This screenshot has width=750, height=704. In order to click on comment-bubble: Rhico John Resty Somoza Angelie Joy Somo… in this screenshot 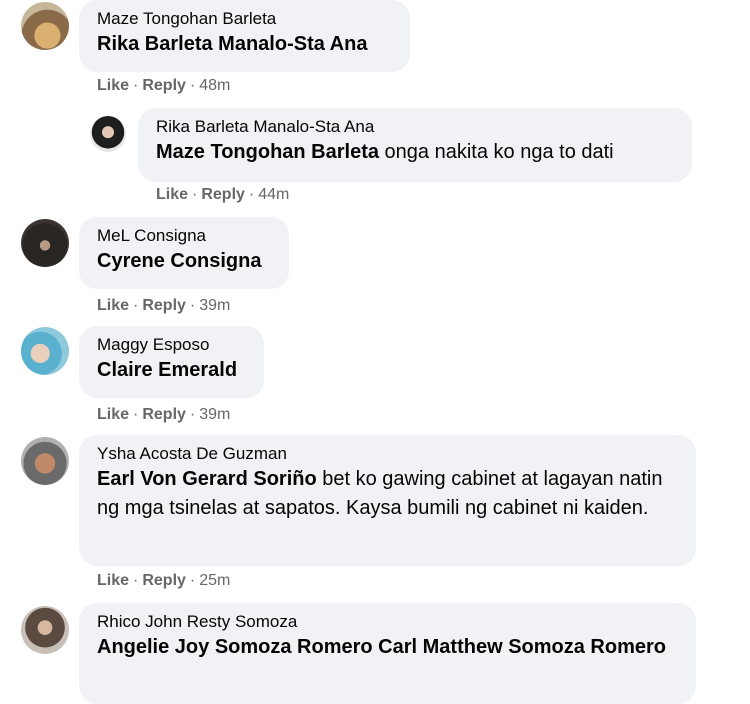, I will do `click(387, 653)`.